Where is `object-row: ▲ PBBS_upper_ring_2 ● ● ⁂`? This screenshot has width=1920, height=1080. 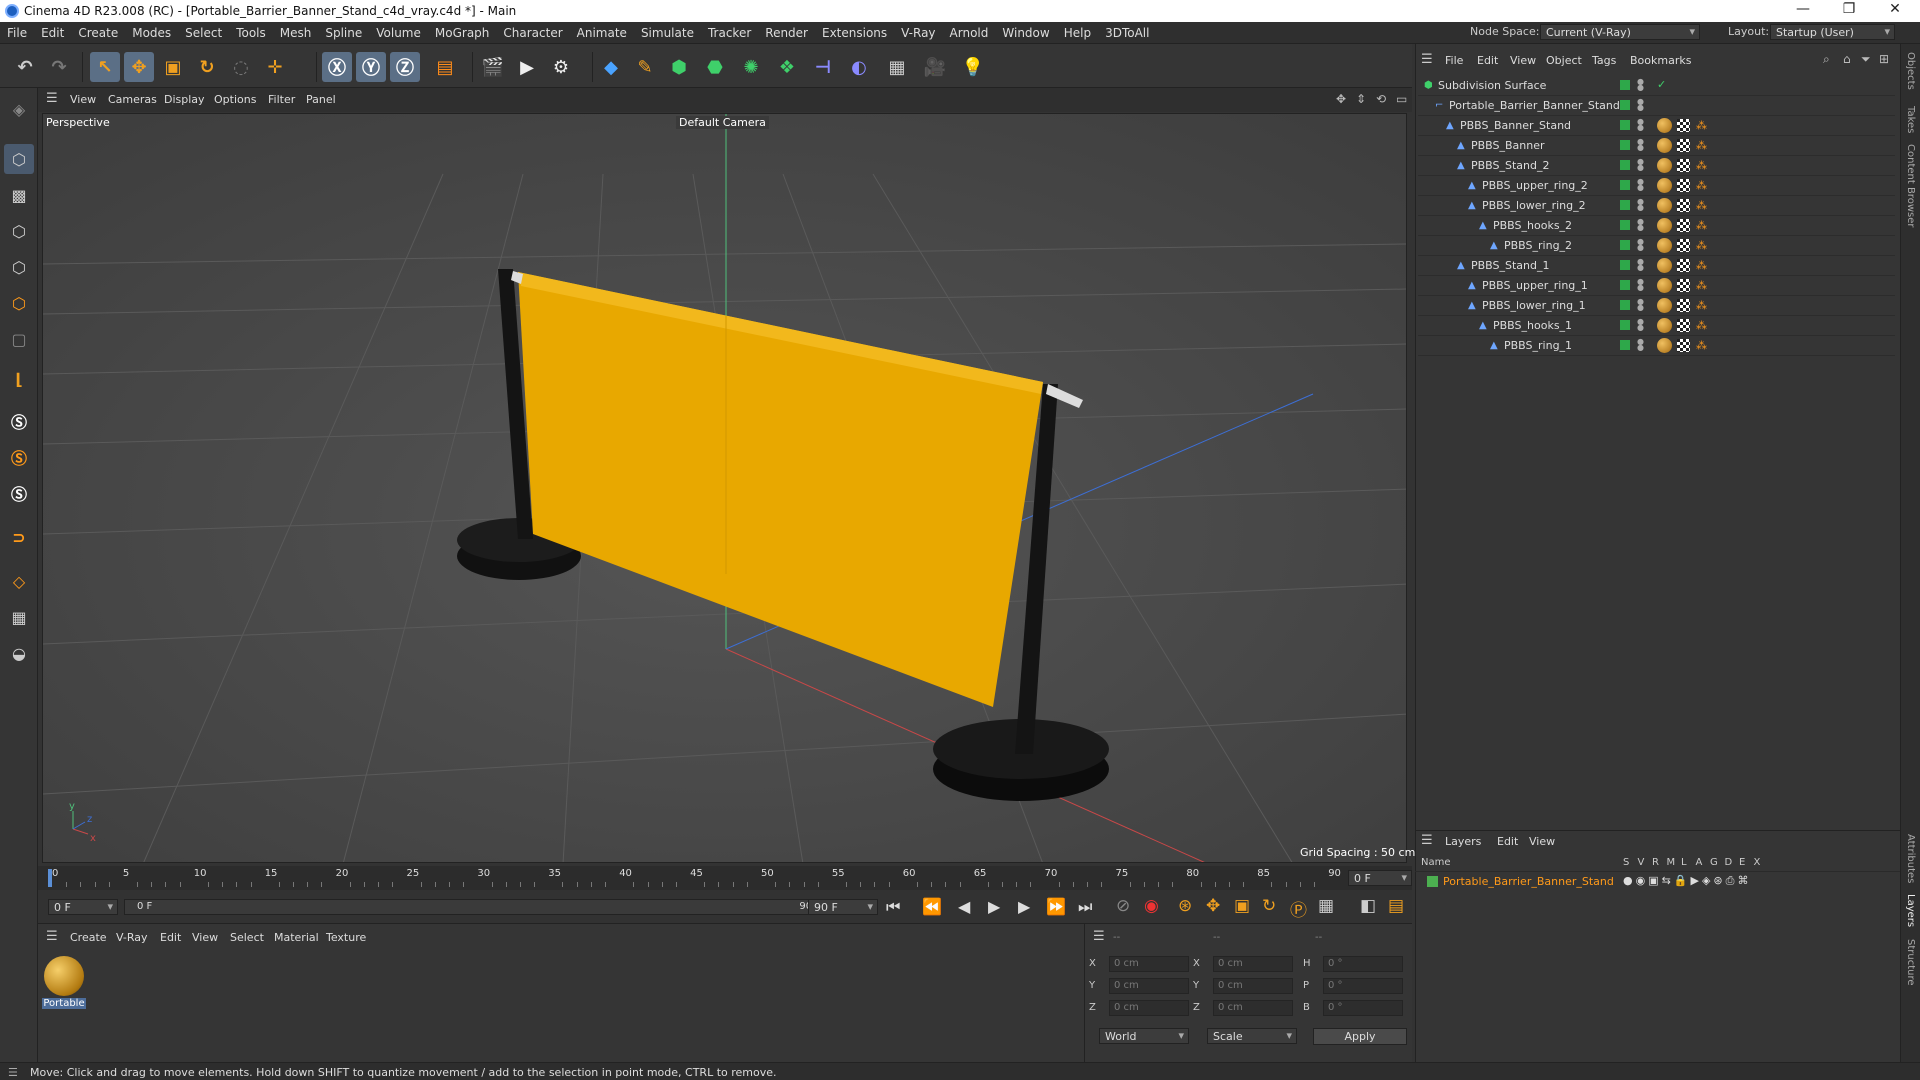
object-row: ▲ PBBS_upper_ring_2 ● ● ⁂ is located at coordinates (1656, 186).